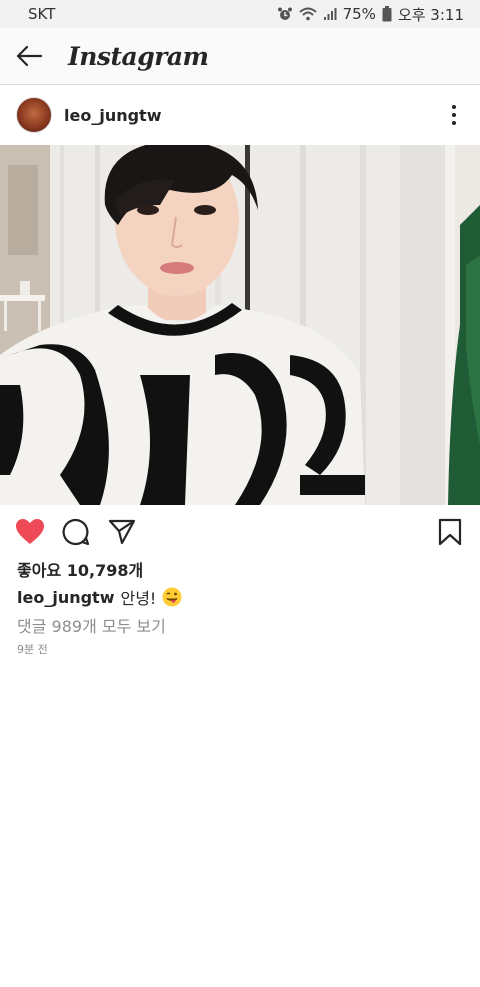  I want to click on send-icon, so click(122, 532).